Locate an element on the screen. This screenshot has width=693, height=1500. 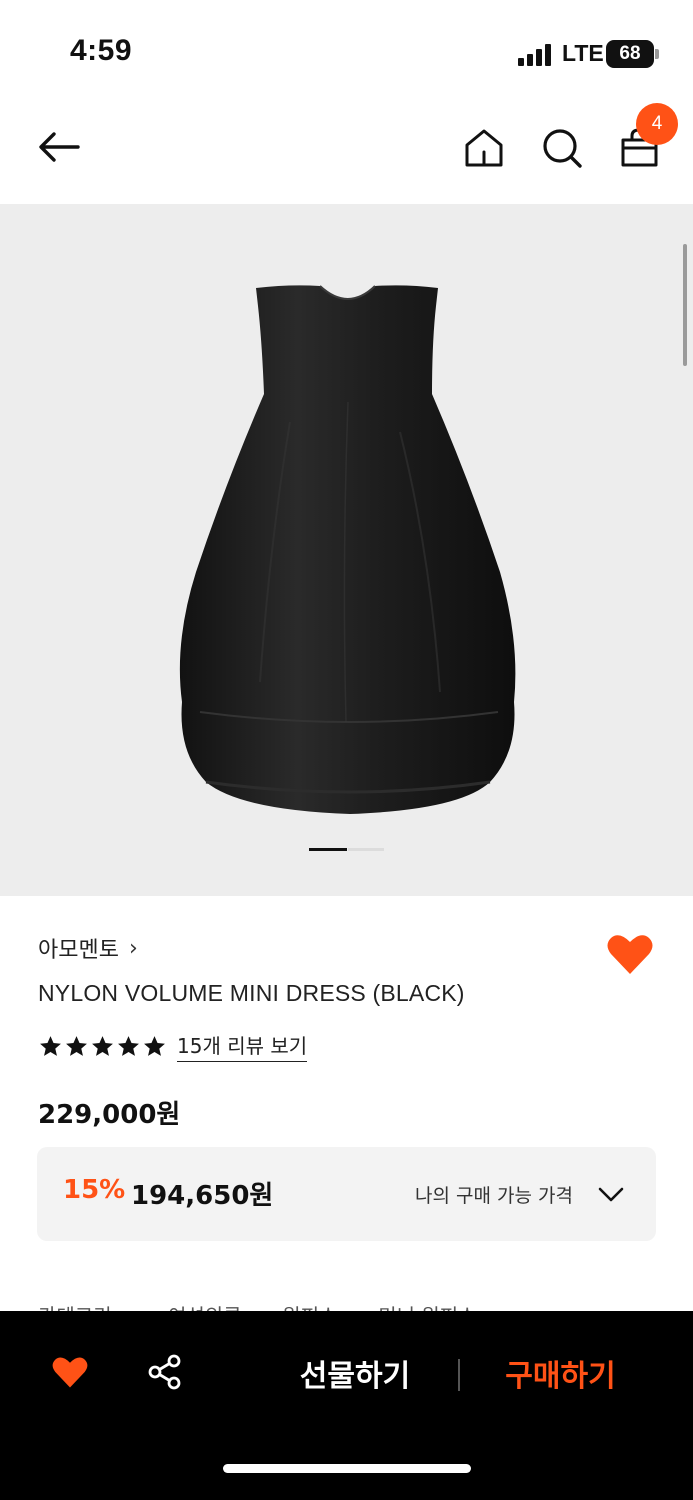
pager-indicator is located at coordinates (366, 849).